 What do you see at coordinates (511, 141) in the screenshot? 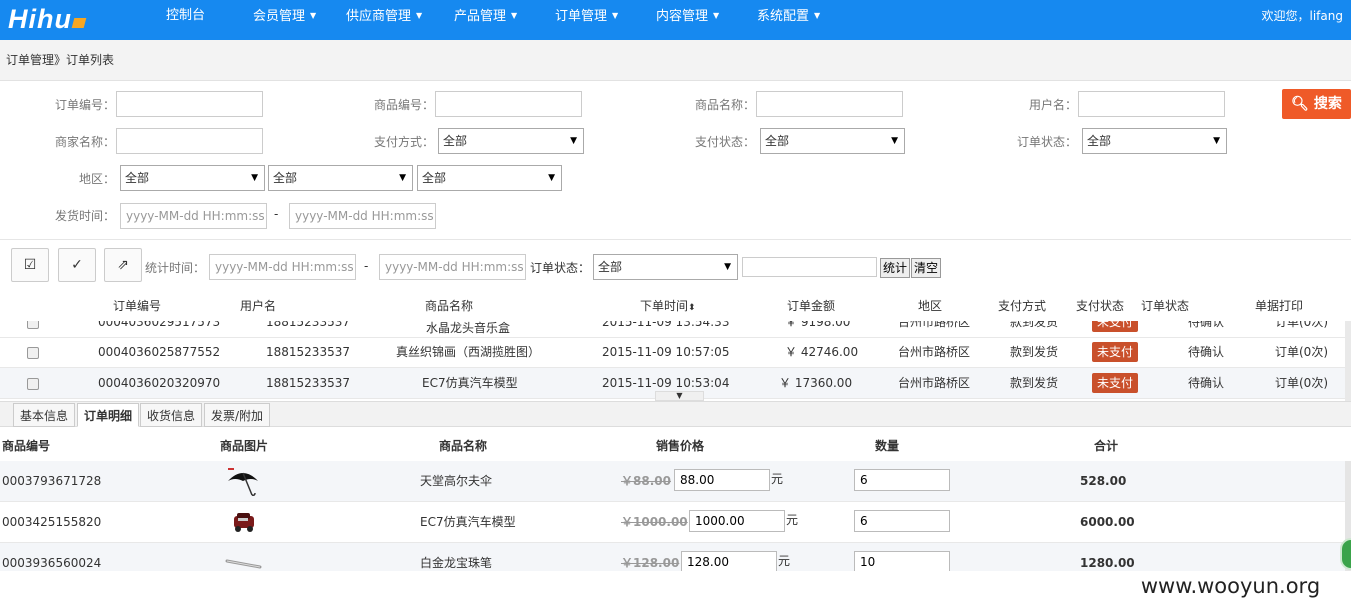
I see `pay-method-select: 全部 ▼` at bounding box center [511, 141].